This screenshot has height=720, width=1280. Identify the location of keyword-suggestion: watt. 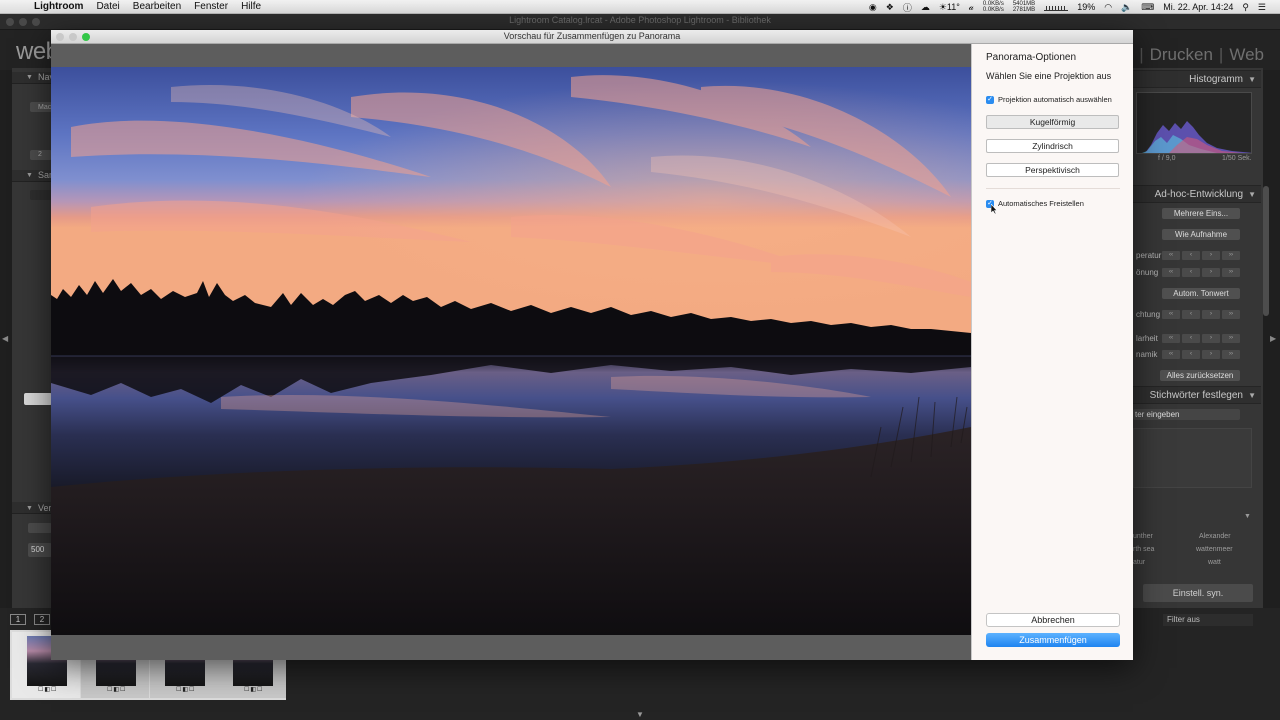
(1214, 562).